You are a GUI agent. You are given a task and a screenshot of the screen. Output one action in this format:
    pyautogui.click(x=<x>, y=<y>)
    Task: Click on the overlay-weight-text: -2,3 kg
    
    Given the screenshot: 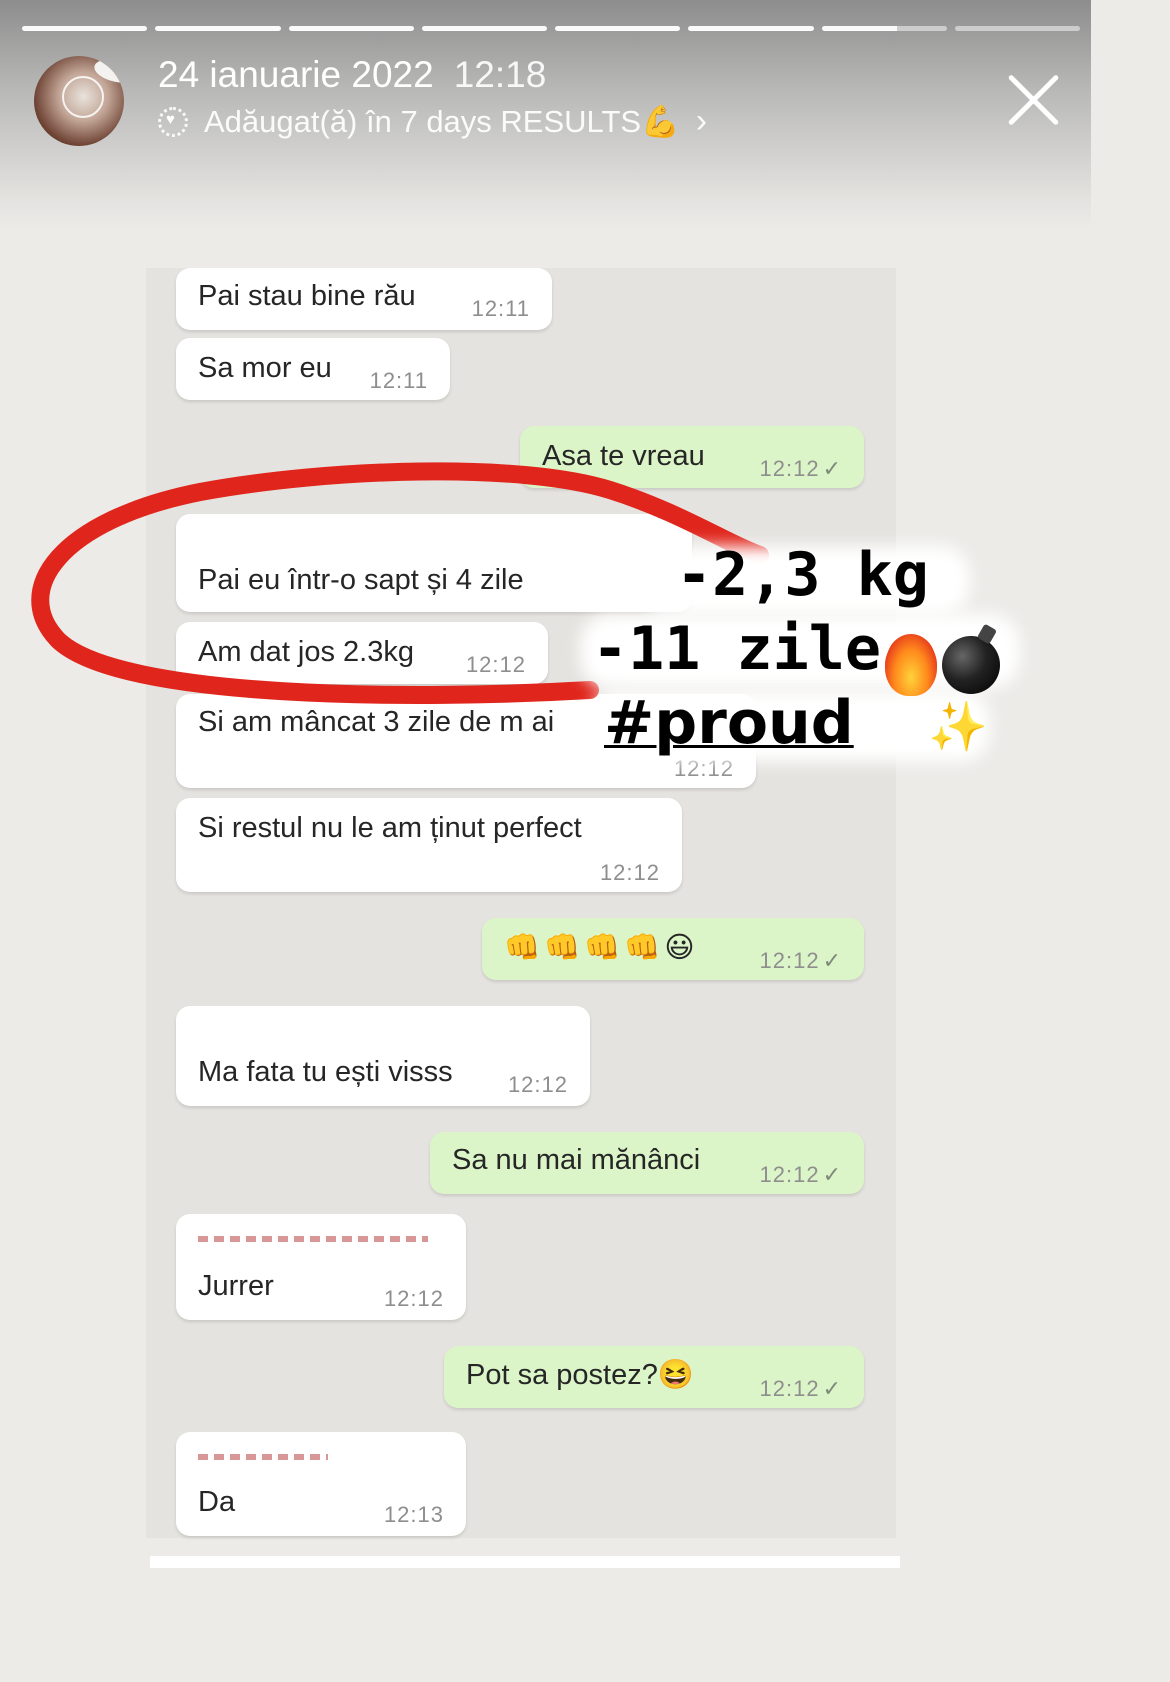 What is the action you would take?
    pyautogui.click(x=802, y=575)
    